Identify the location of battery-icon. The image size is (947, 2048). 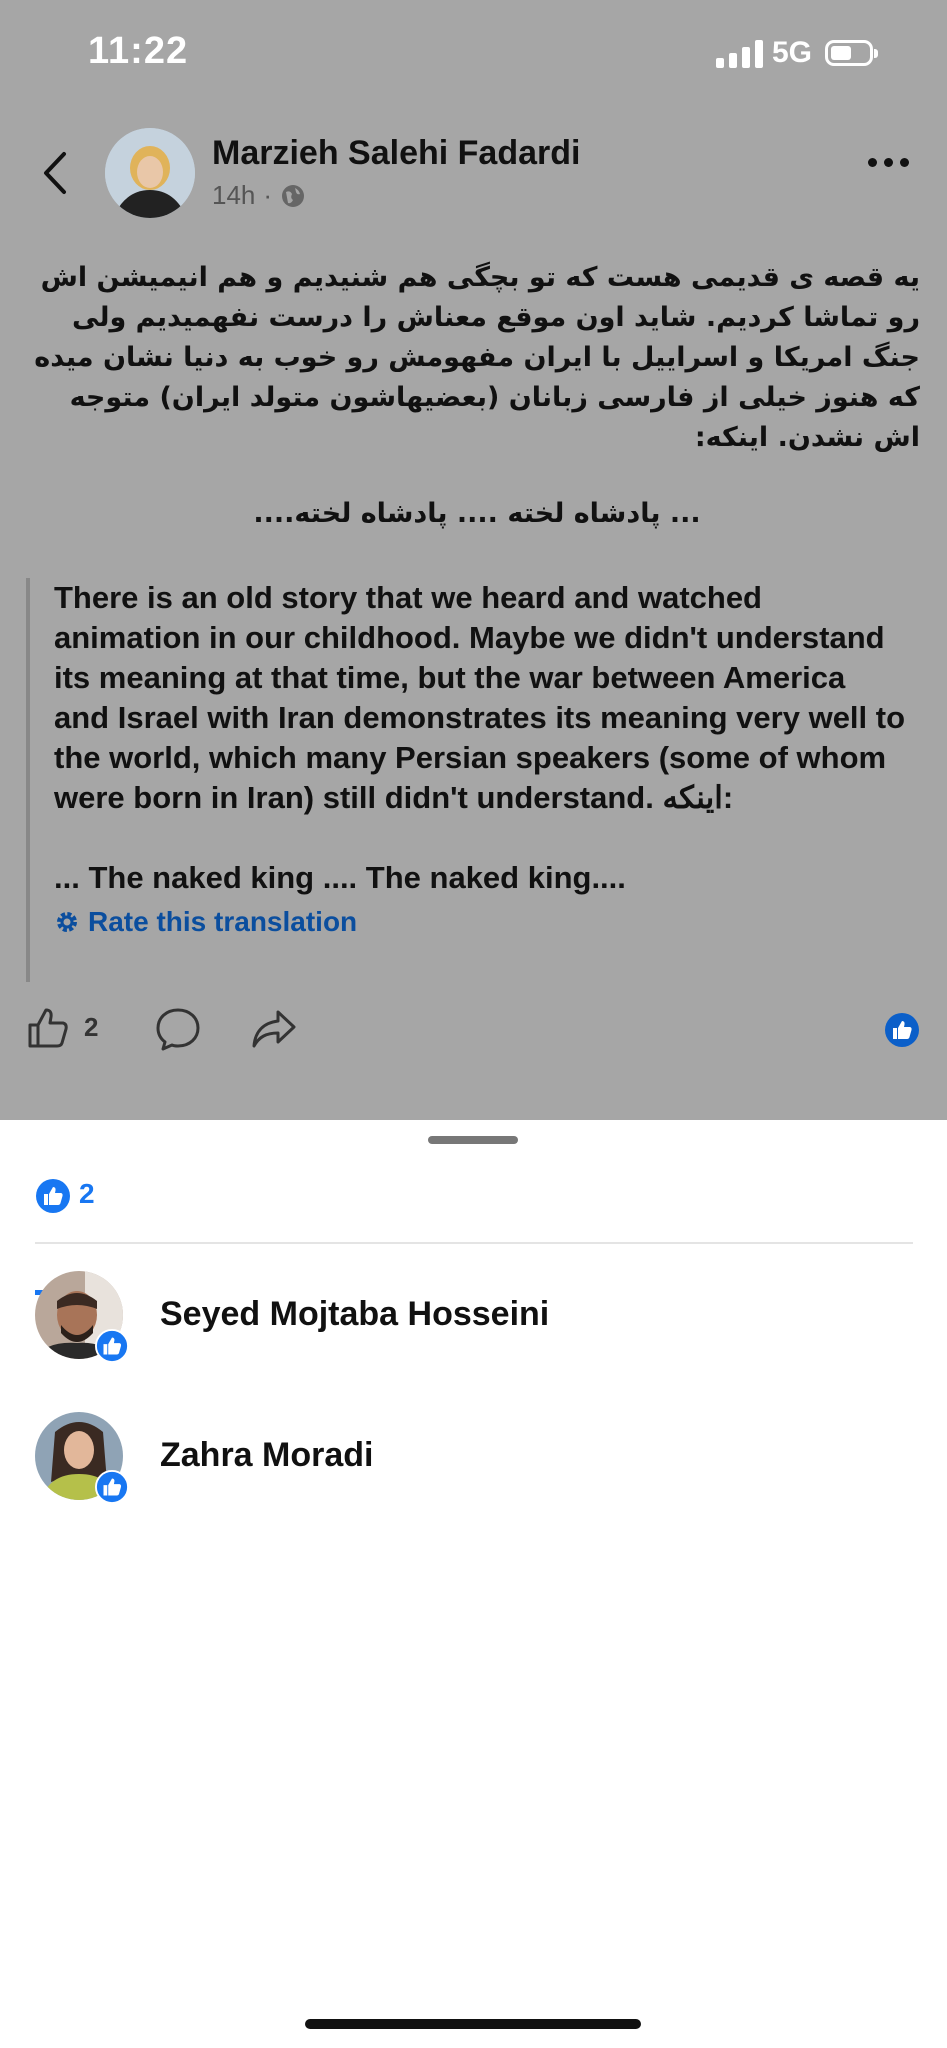
(851, 53).